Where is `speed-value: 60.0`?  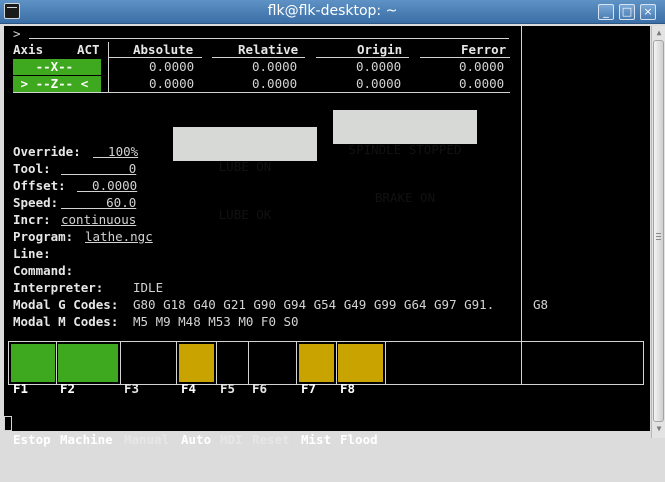
speed-value: 60.0 is located at coordinates (99, 202).